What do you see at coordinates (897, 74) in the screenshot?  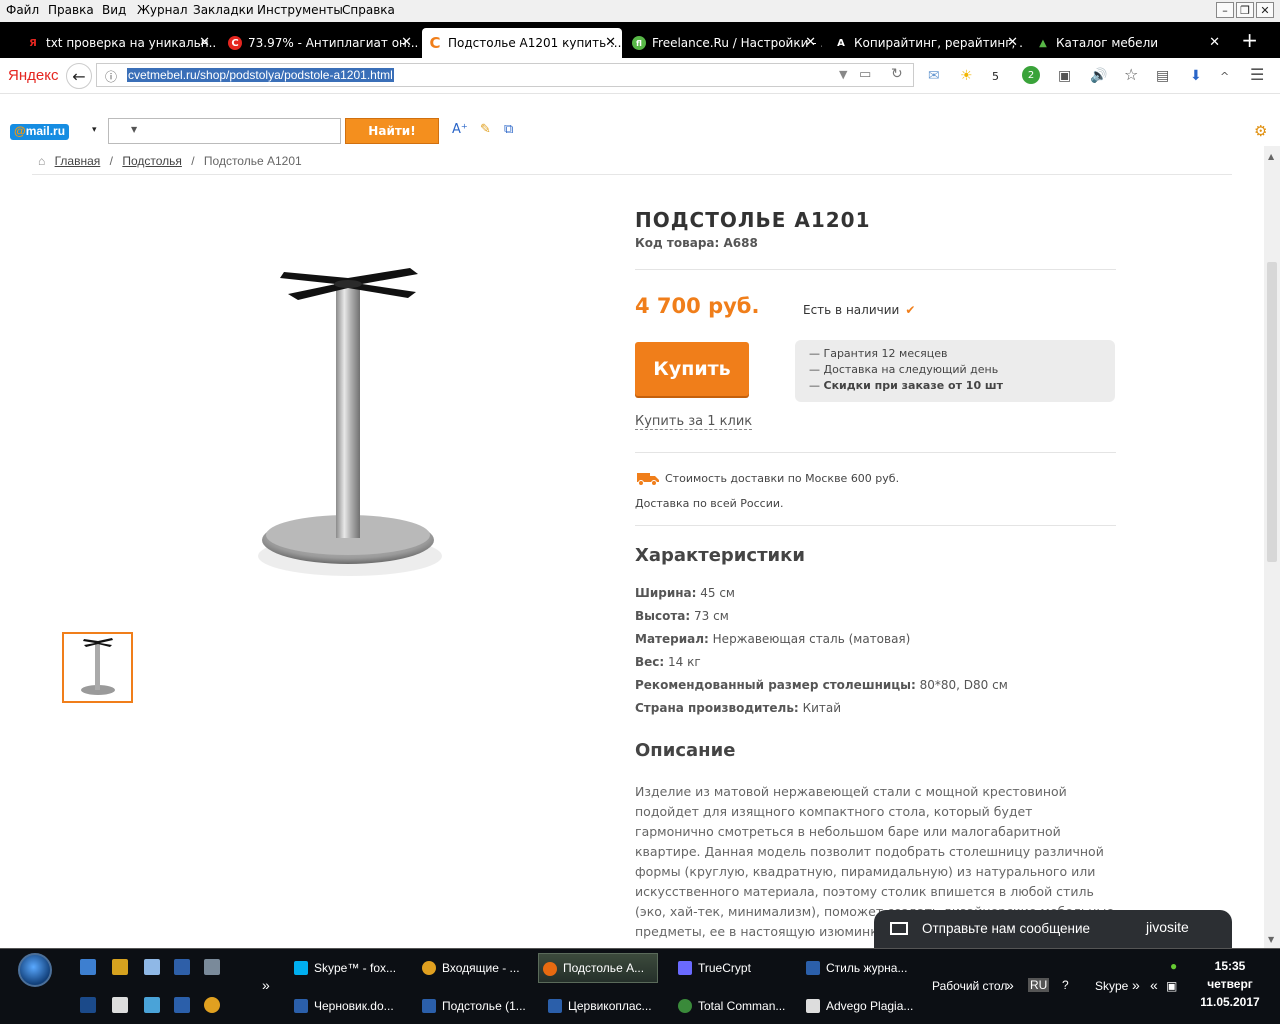 I see `reload-icon: ↻` at bounding box center [897, 74].